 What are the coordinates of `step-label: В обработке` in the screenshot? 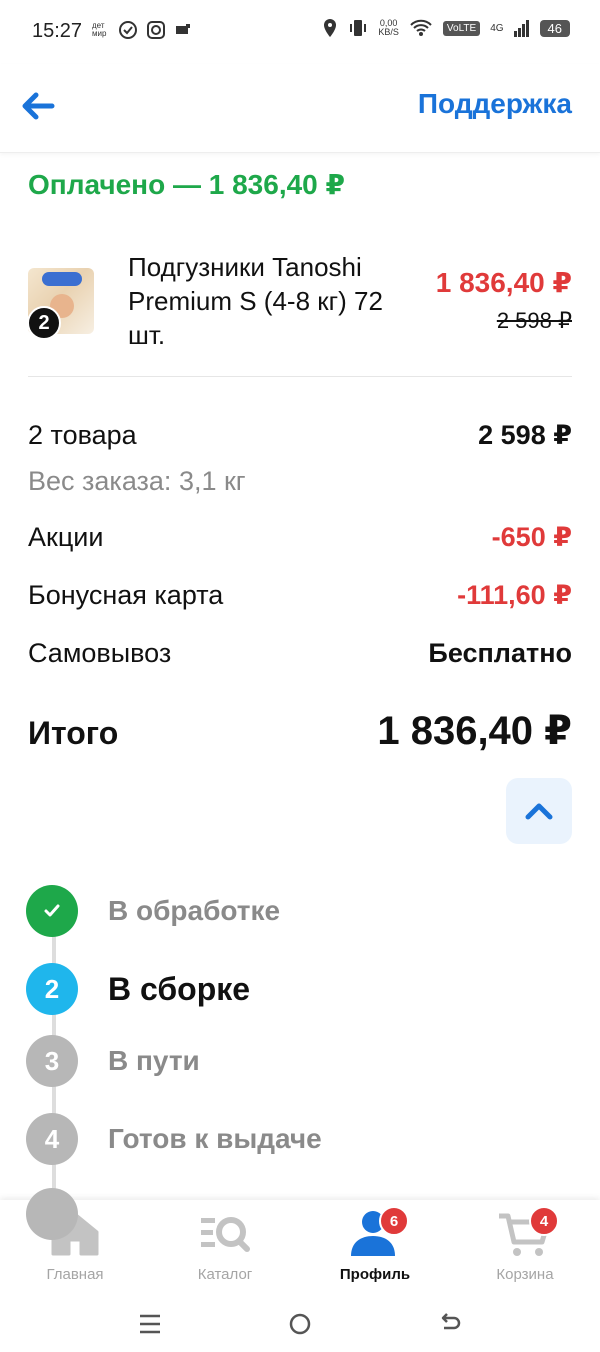 It's located at (194, 910).